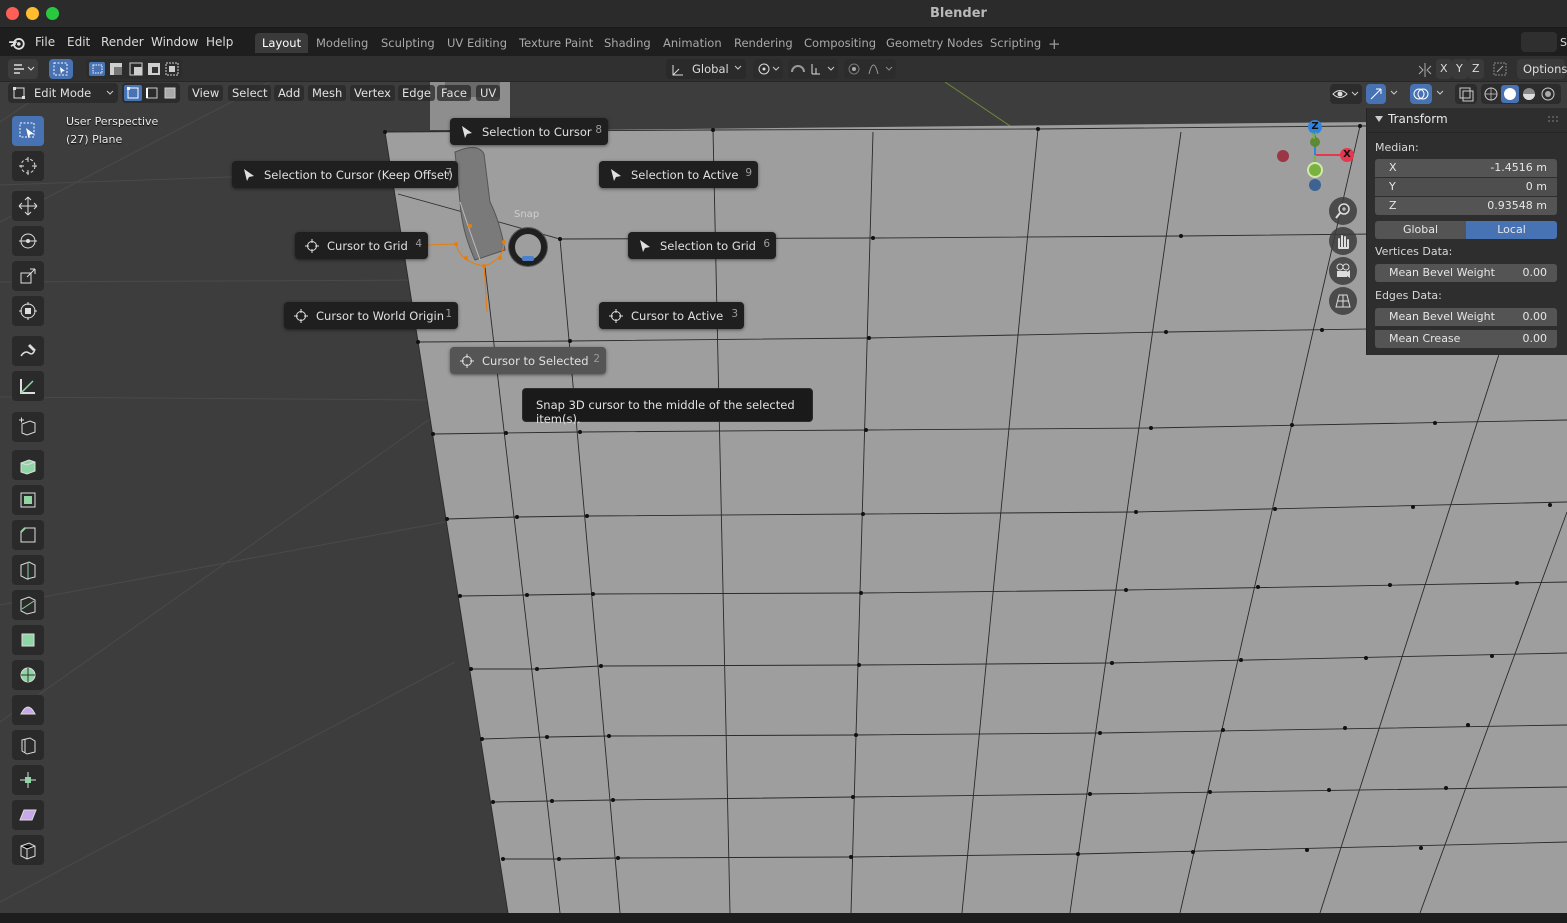  What do you see at coordinates (282, 43) in the screenshot?
I see `tab-layout: Layout` at bounding box center [282, 43].